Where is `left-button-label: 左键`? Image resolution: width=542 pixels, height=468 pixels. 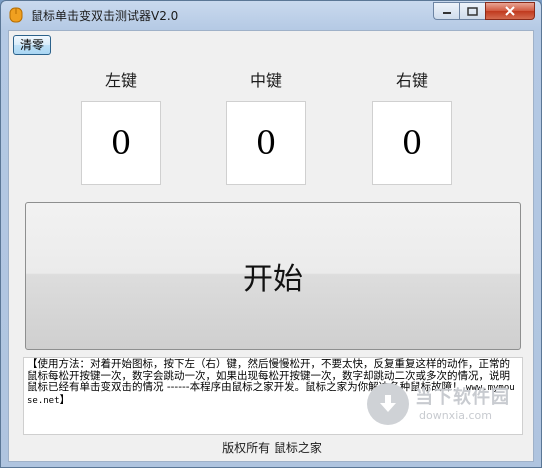 left-button-label: 左键 is located at coordinates (120, 80).